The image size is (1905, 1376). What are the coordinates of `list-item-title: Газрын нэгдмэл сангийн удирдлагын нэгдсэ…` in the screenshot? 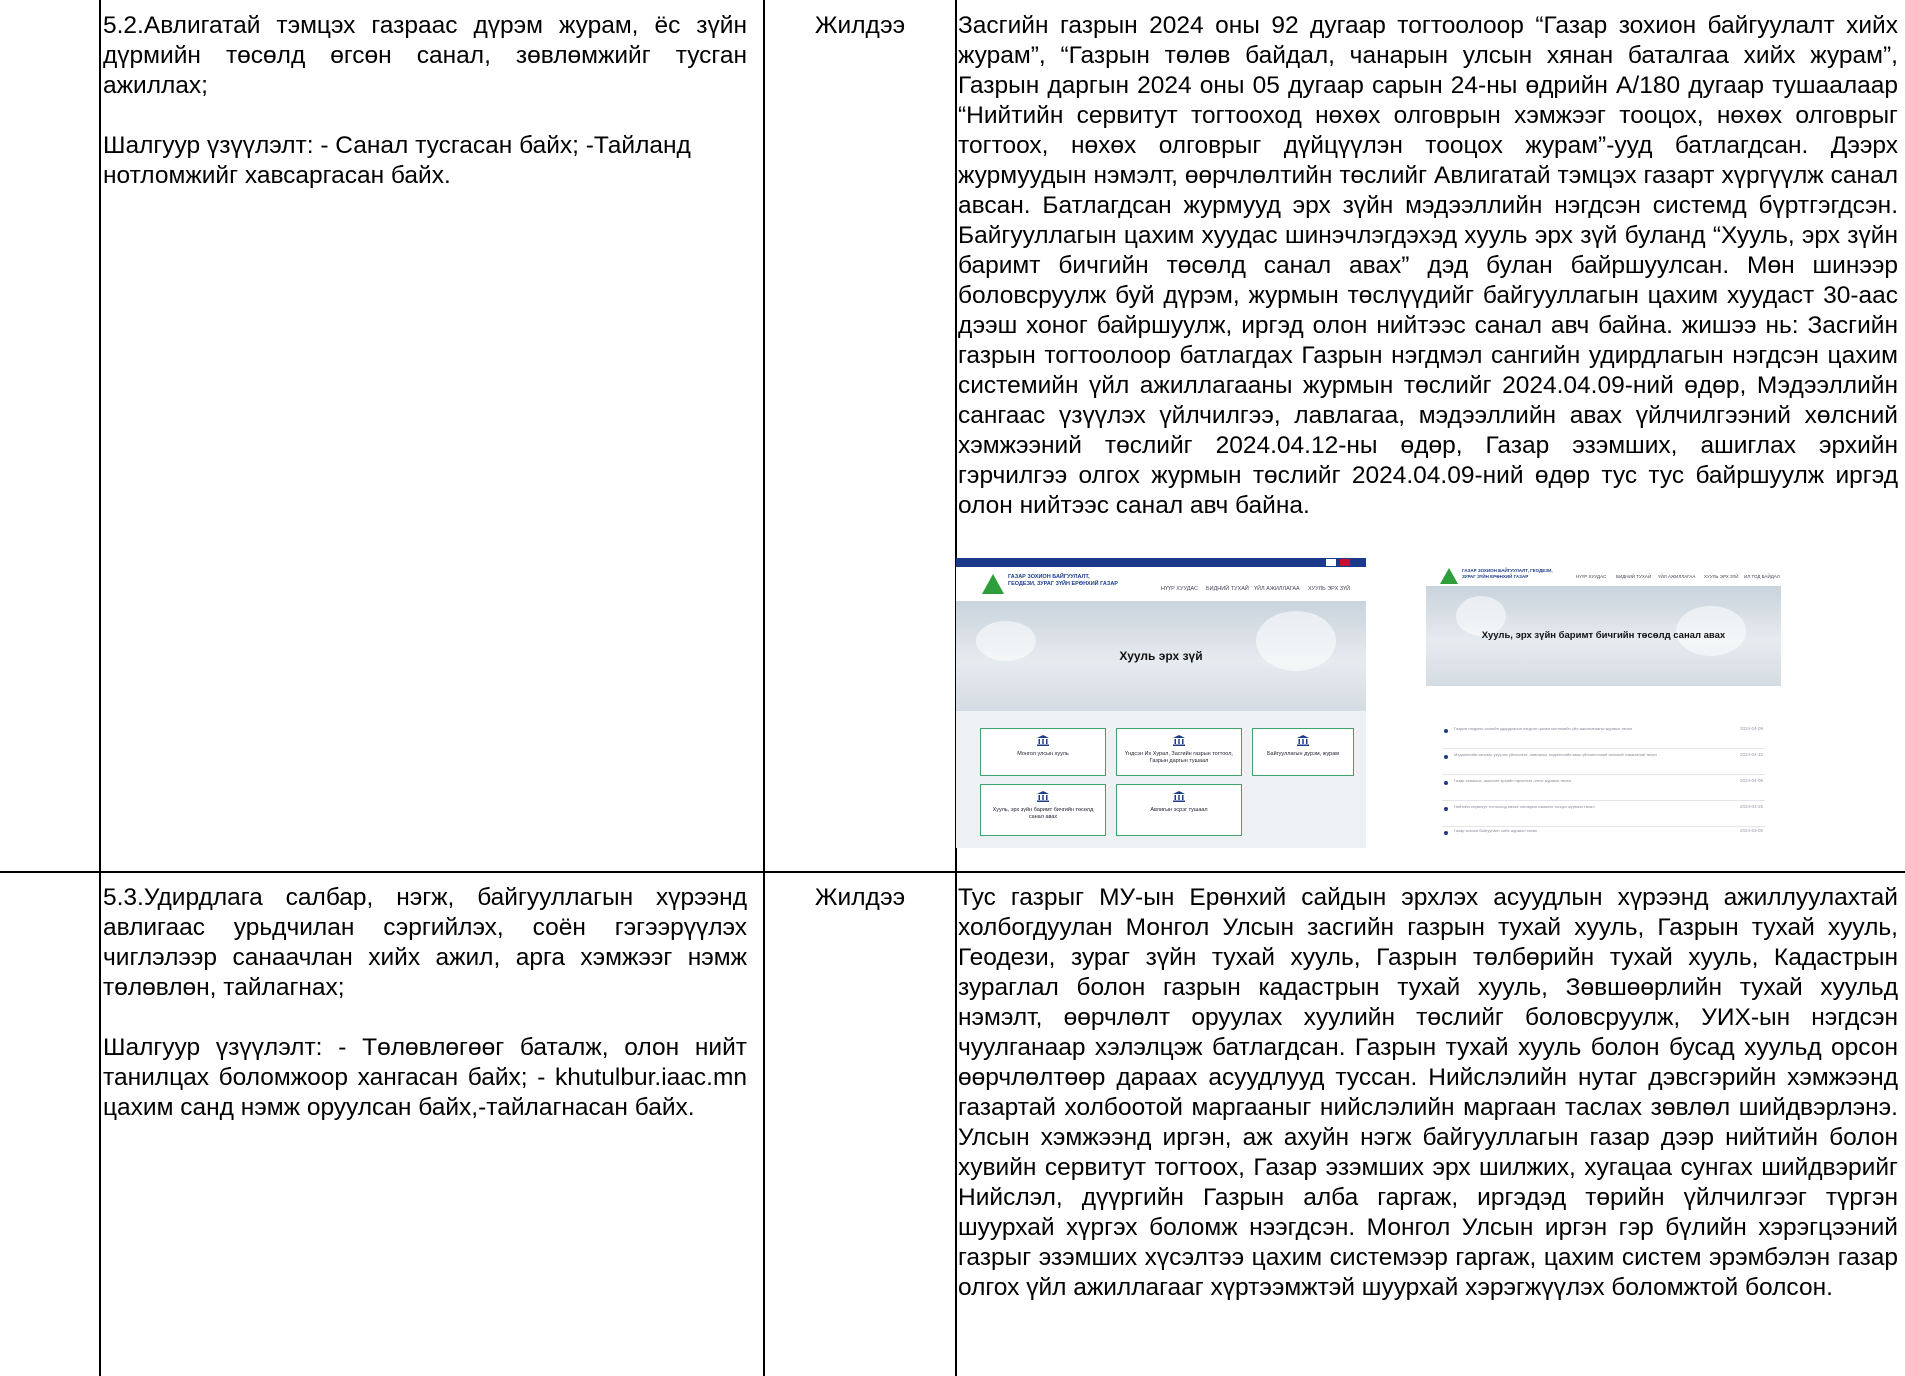 It's located at (1543, 728).